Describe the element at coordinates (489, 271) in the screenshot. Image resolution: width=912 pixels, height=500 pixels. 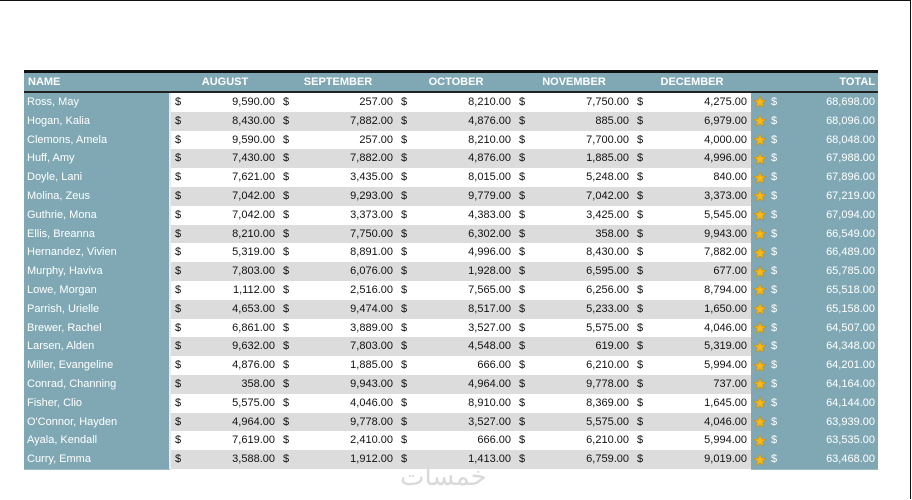
I see `cell-value: 1,928.00` at that location.